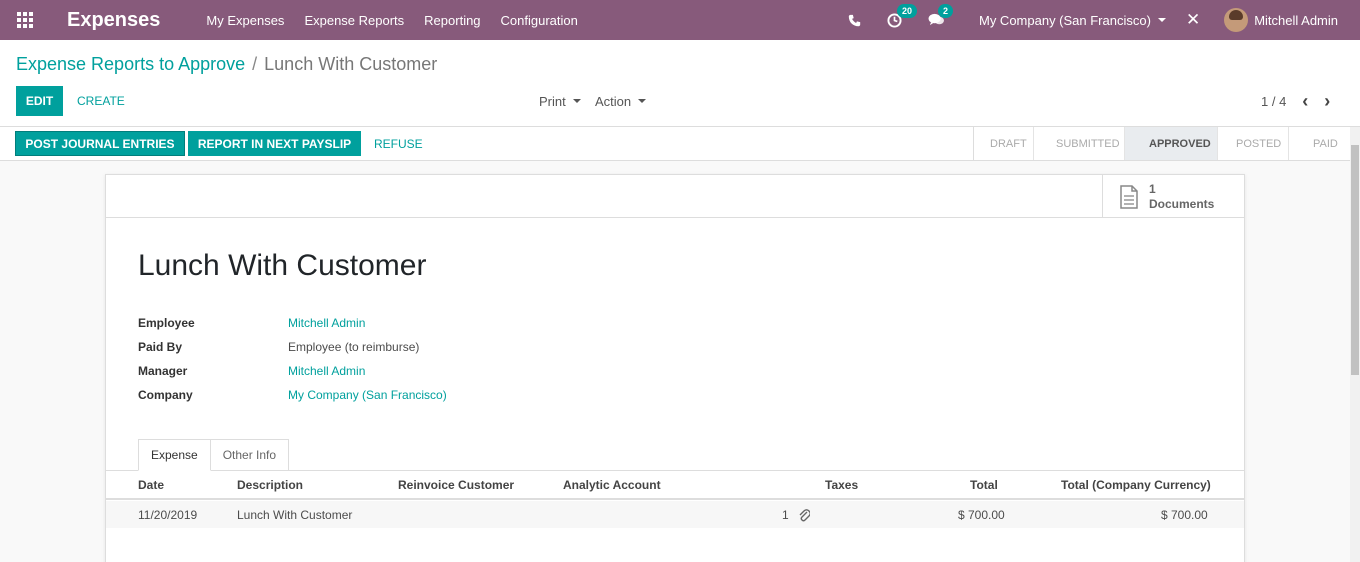 Image resolution: width=1360 pixels, height=562 pixels. Describe the element at coordinates (1136, 485) in the screenshot. I see `col-total-company-currency: Total (Company Currency)` at that location.